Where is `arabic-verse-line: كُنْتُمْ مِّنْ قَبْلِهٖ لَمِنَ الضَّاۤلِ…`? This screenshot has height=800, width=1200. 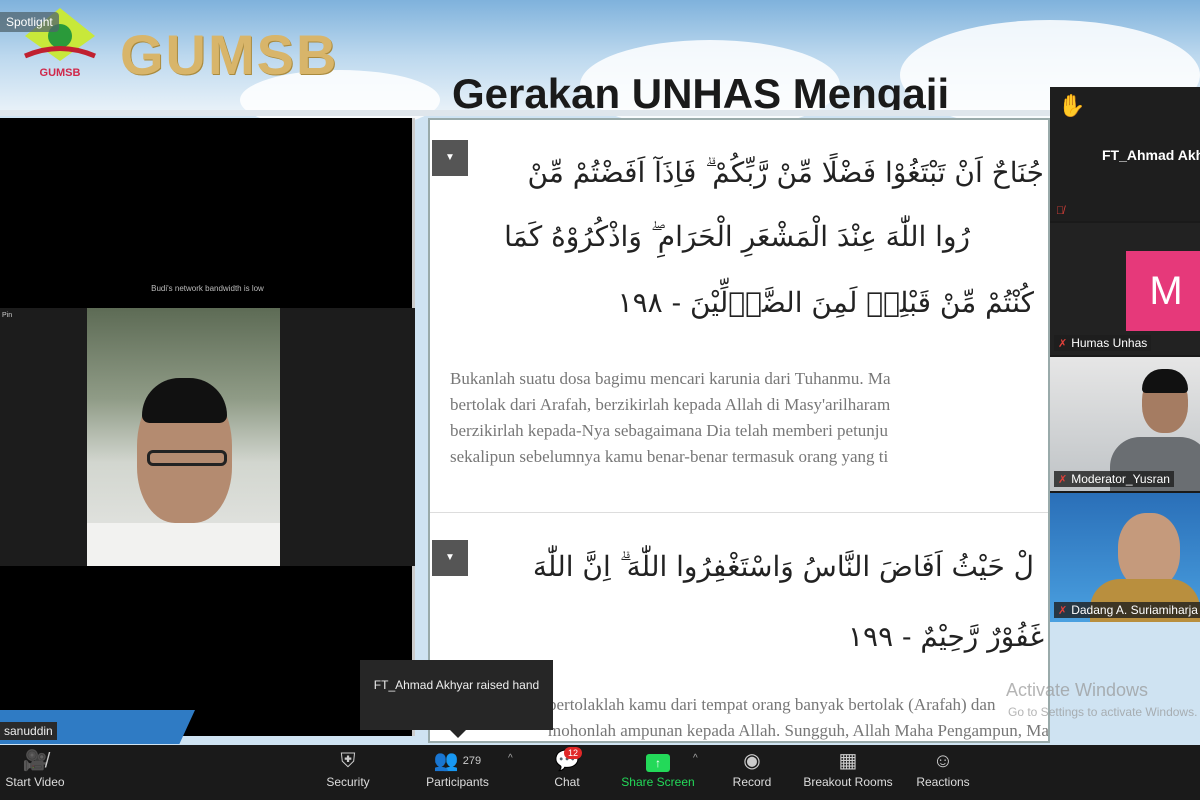
arabic-verse-line: كُنْتُمْ مِّنْ قَبْلِهٖ لَمِنَ الضَّاۤلِ… is located at coordinates (825, 302).